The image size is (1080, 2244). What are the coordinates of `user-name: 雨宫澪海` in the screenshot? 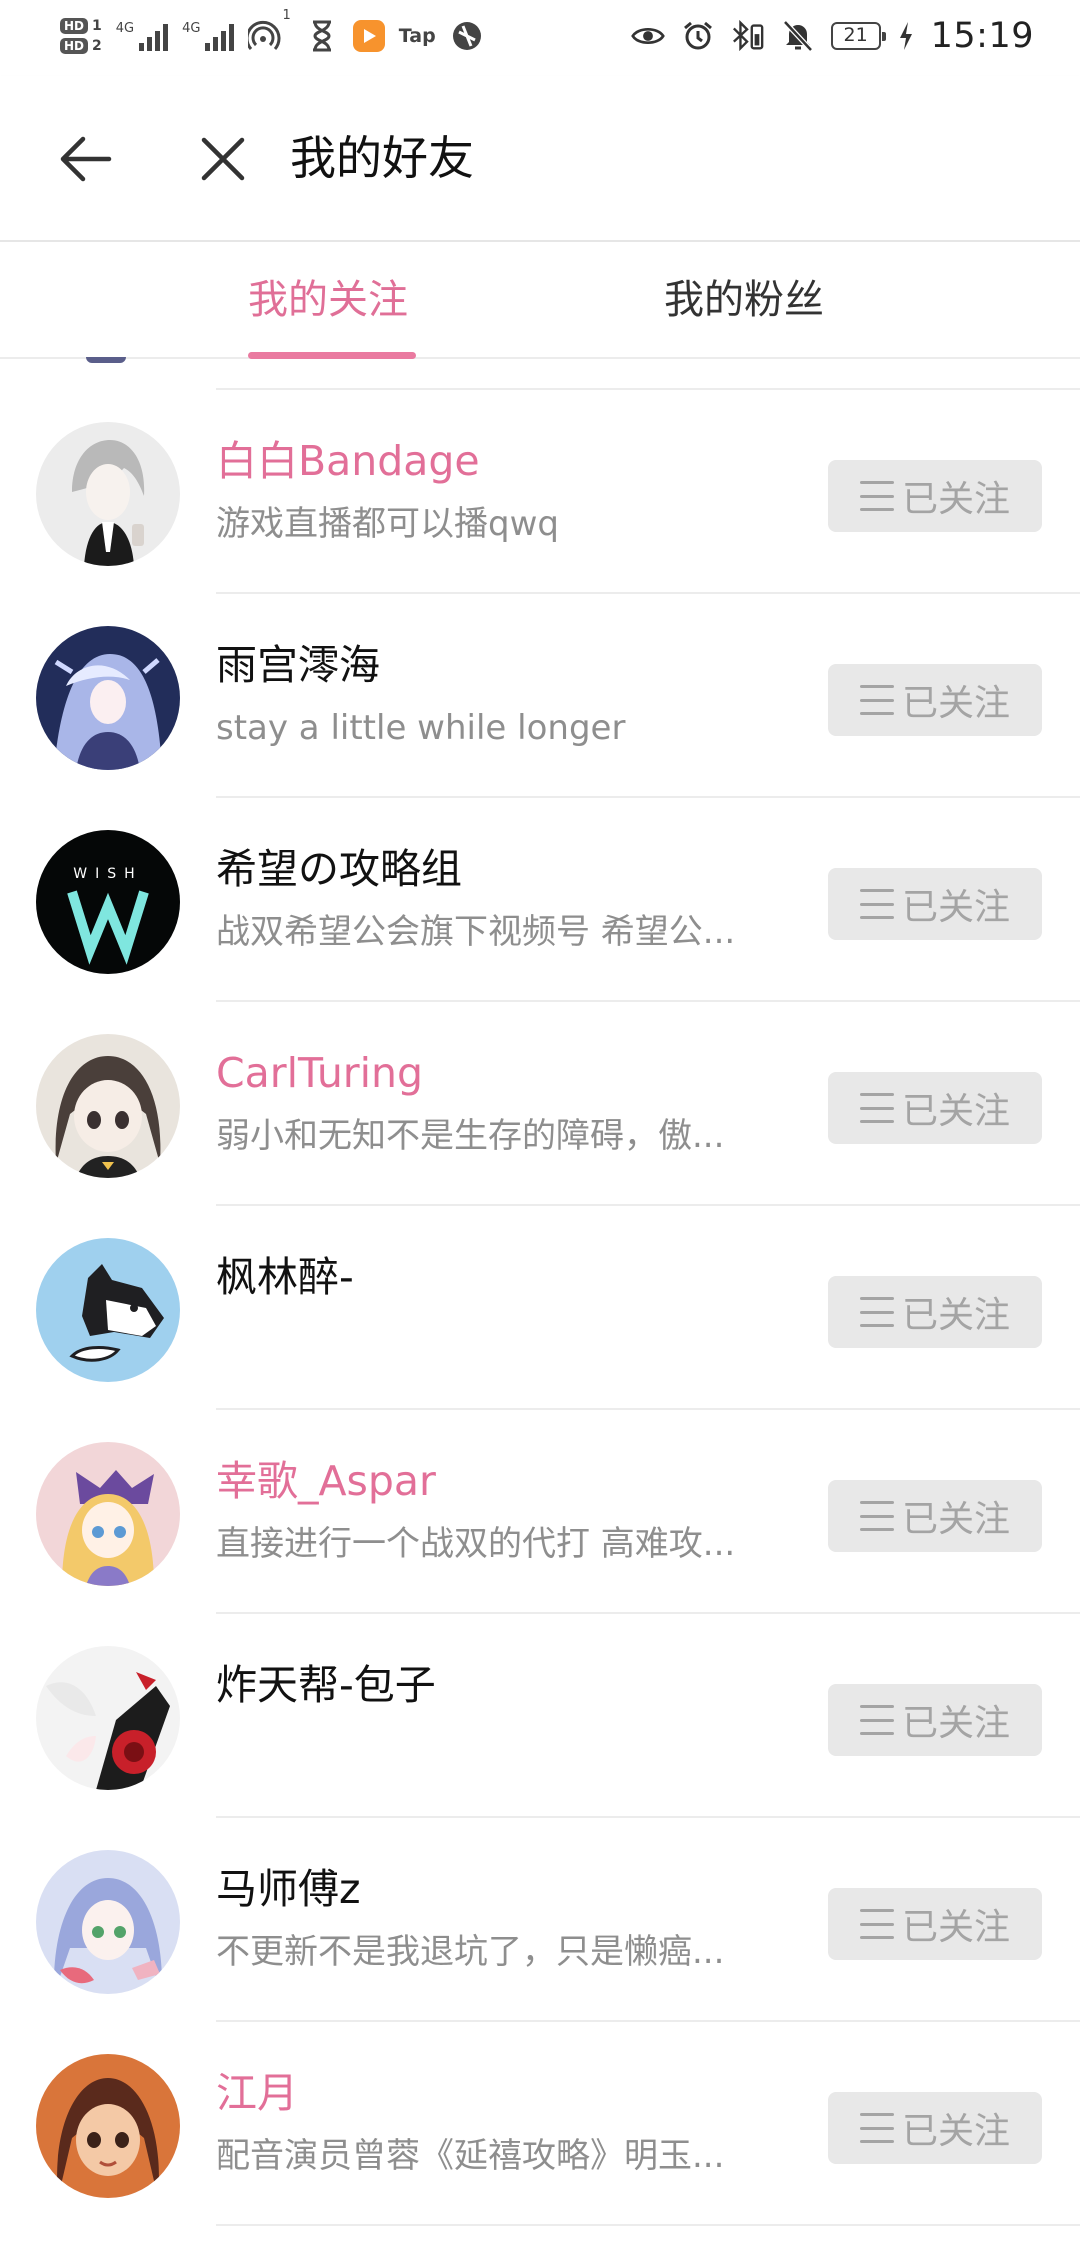 It's located at (298, 665).